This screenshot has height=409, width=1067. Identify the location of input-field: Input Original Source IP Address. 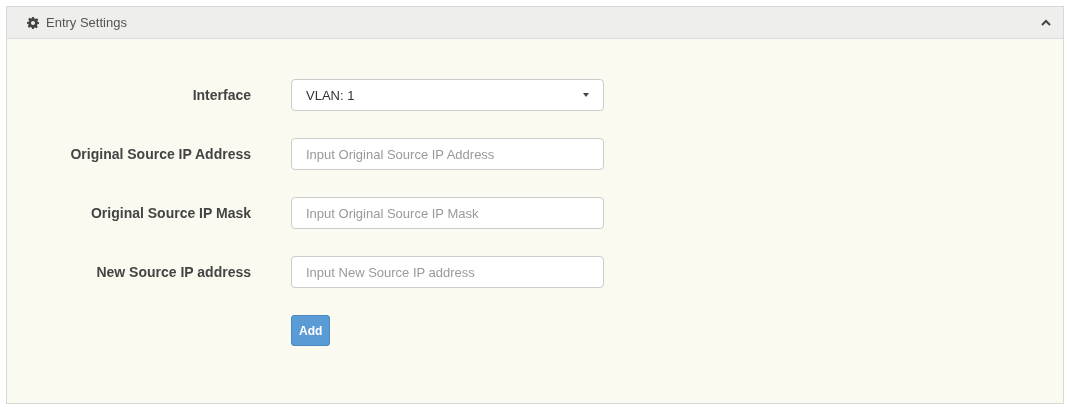
(447, 154).